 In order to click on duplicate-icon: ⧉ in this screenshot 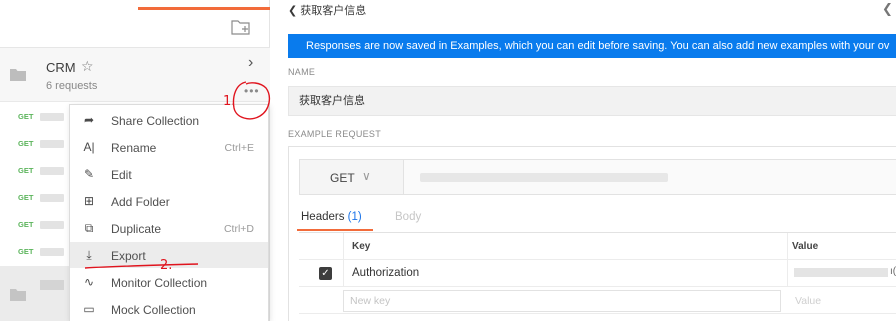, I will do `click(89, 228)`.